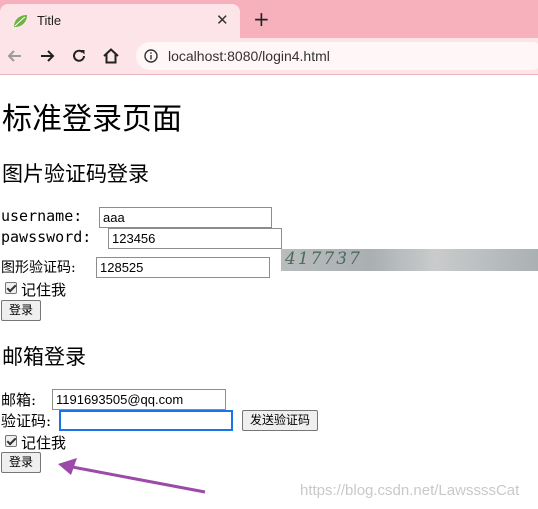  I want to click on info-icon, so click(151, 56).